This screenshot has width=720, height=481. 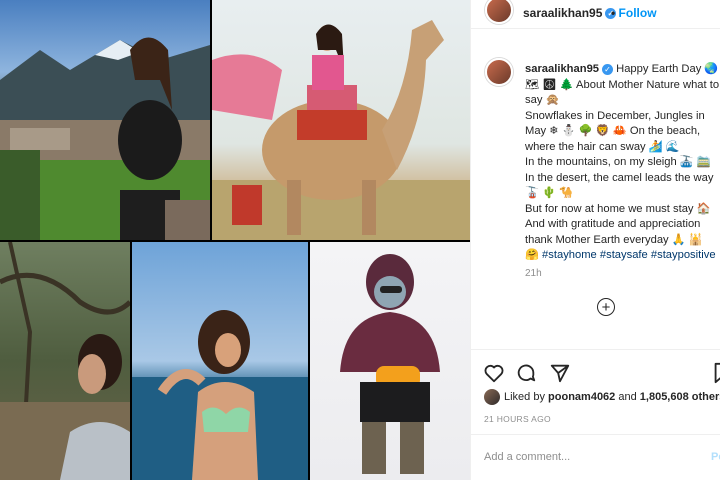 I want to click on forest-illustration, so click(x=65, y=361).